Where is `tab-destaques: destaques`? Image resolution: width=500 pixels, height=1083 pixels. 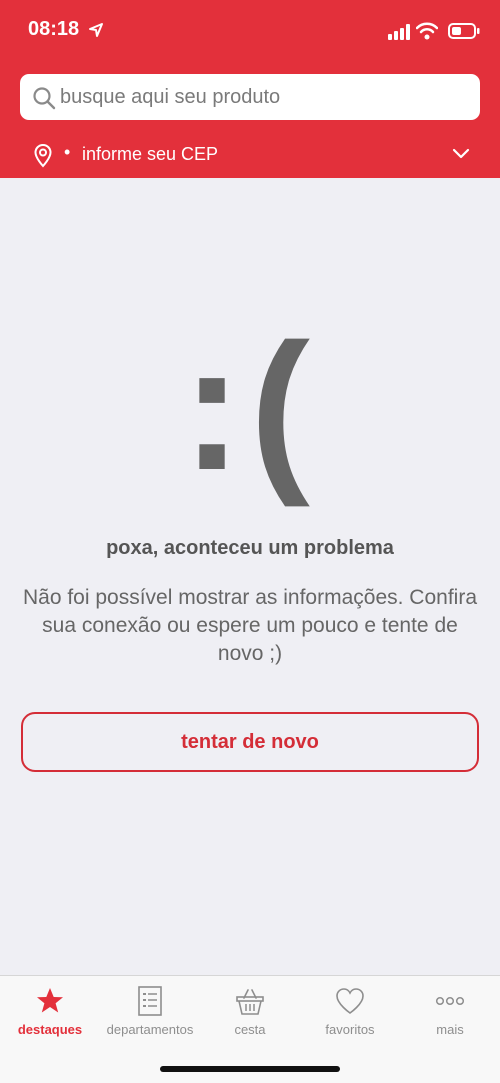
tab-destaques: destaques is located at coordinates (50, 1011).